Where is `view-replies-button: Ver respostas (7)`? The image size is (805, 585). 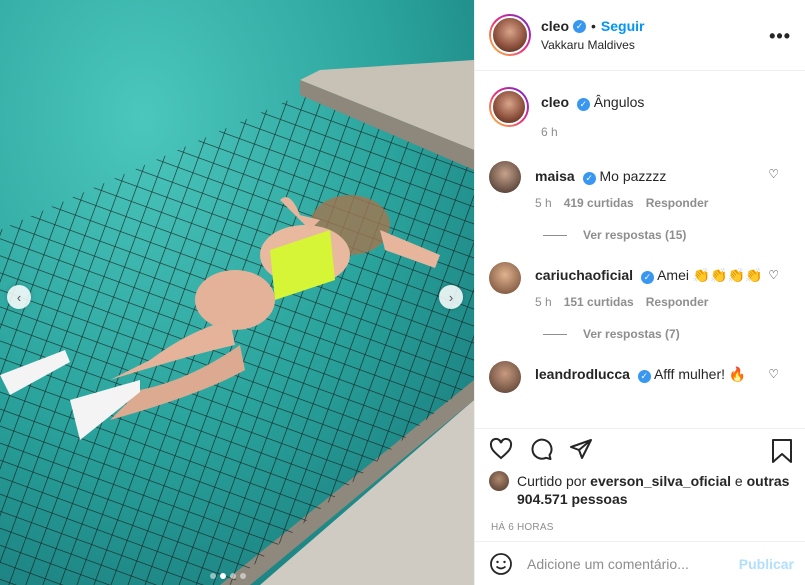 view-replies-button: Ver respostas (7) is located at coordinates (667, 334).